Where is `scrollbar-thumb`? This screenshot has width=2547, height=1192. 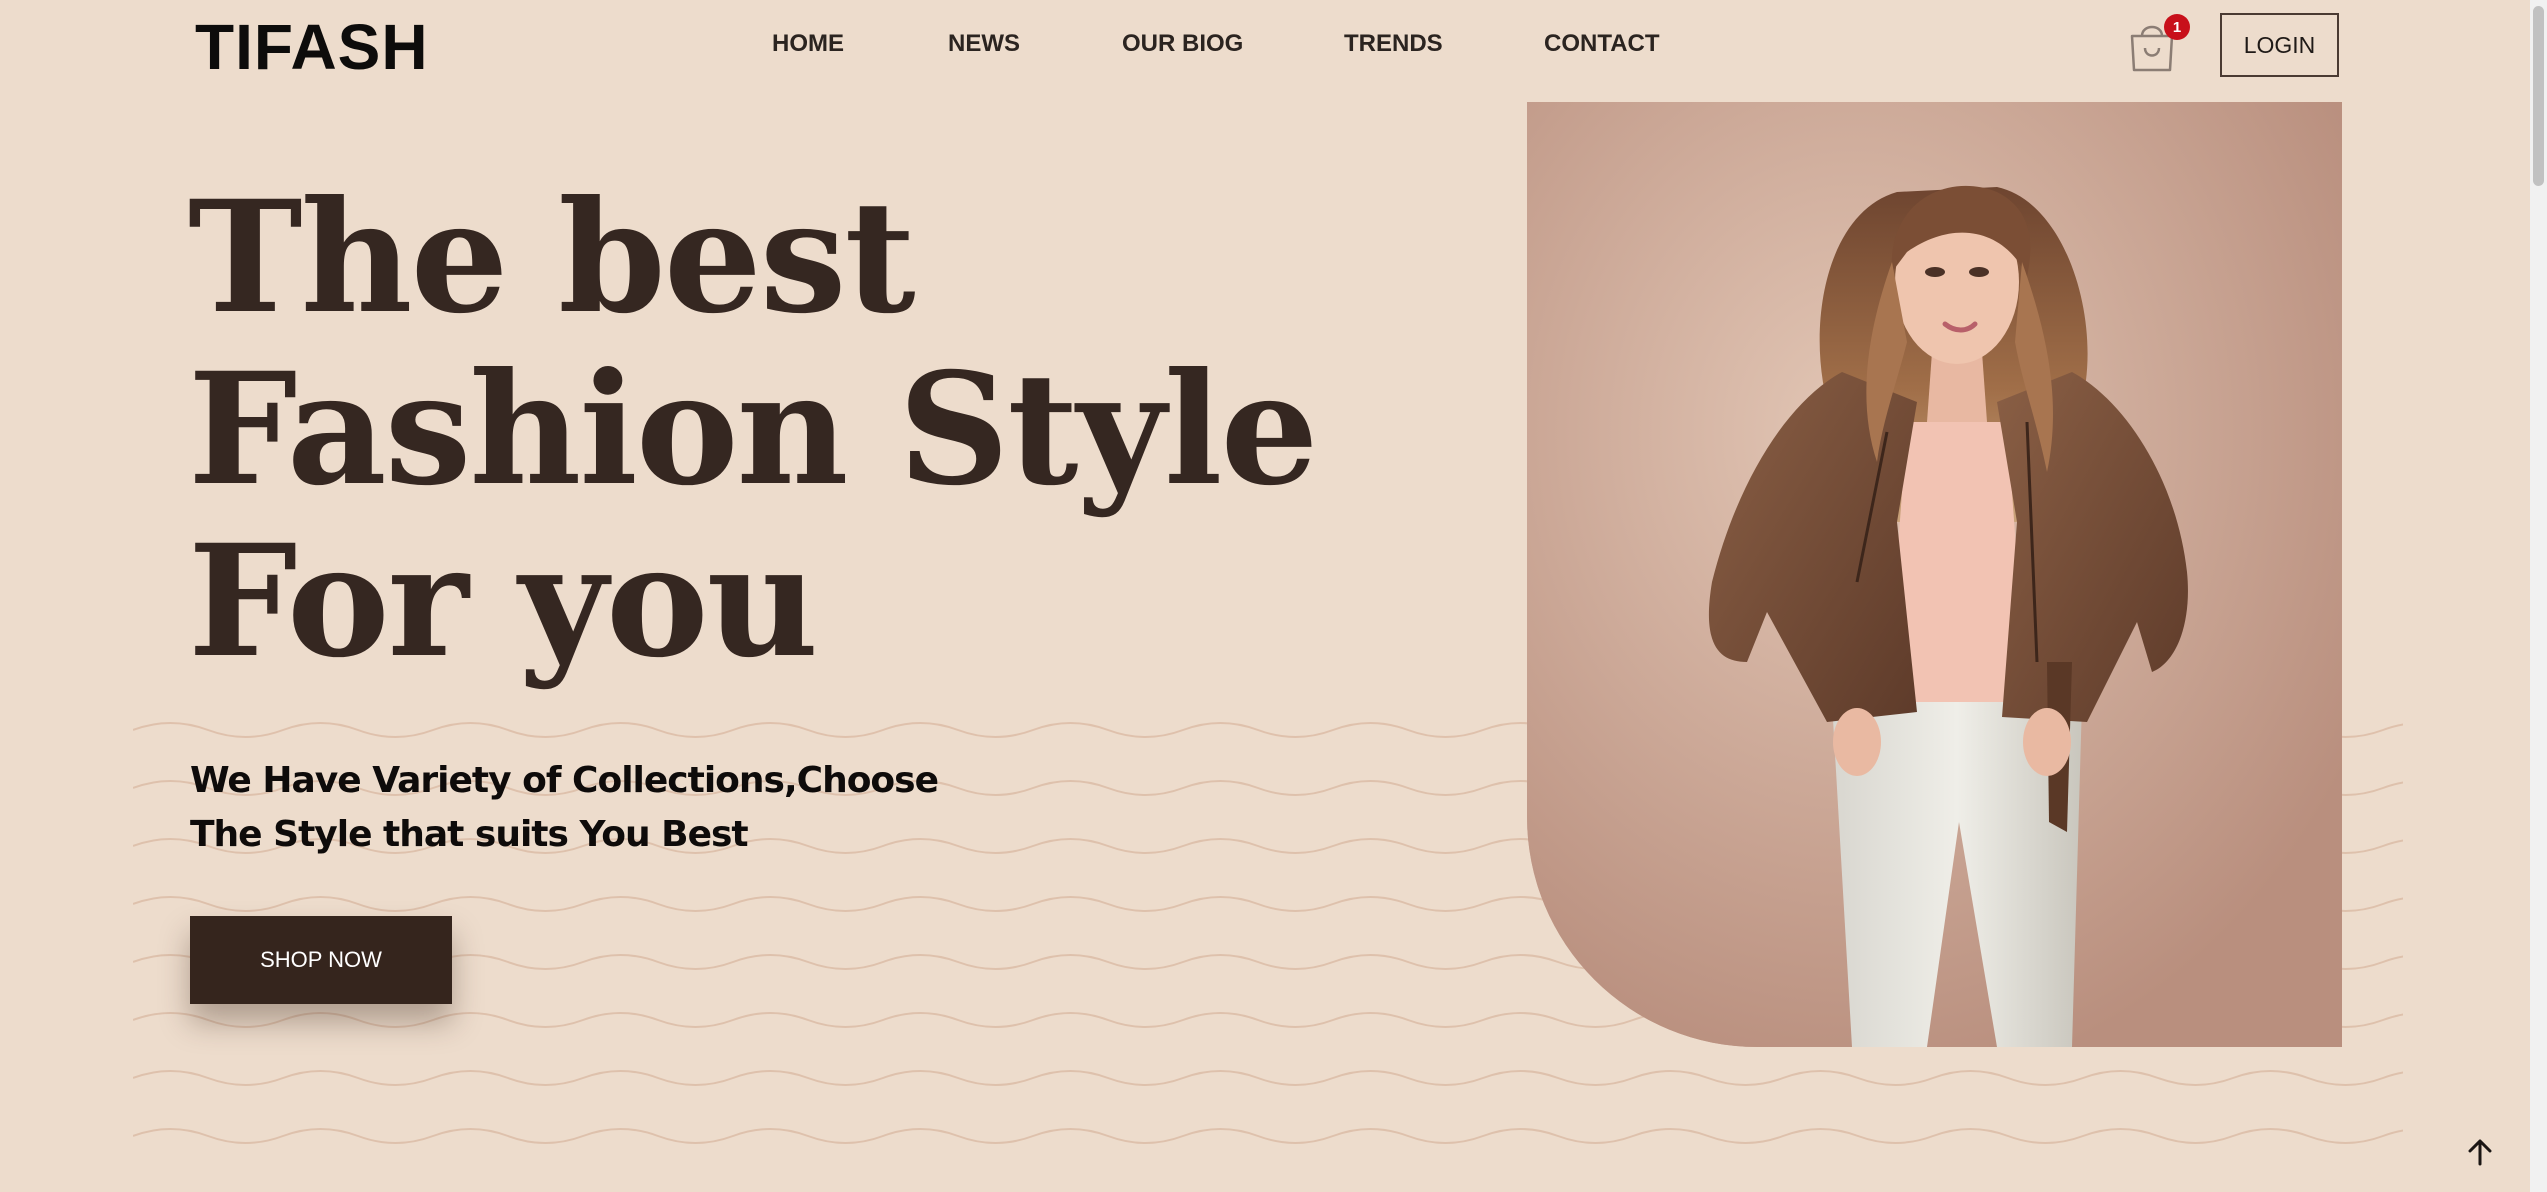 scrollbar-thumb is located at coordinates (2538, 96).